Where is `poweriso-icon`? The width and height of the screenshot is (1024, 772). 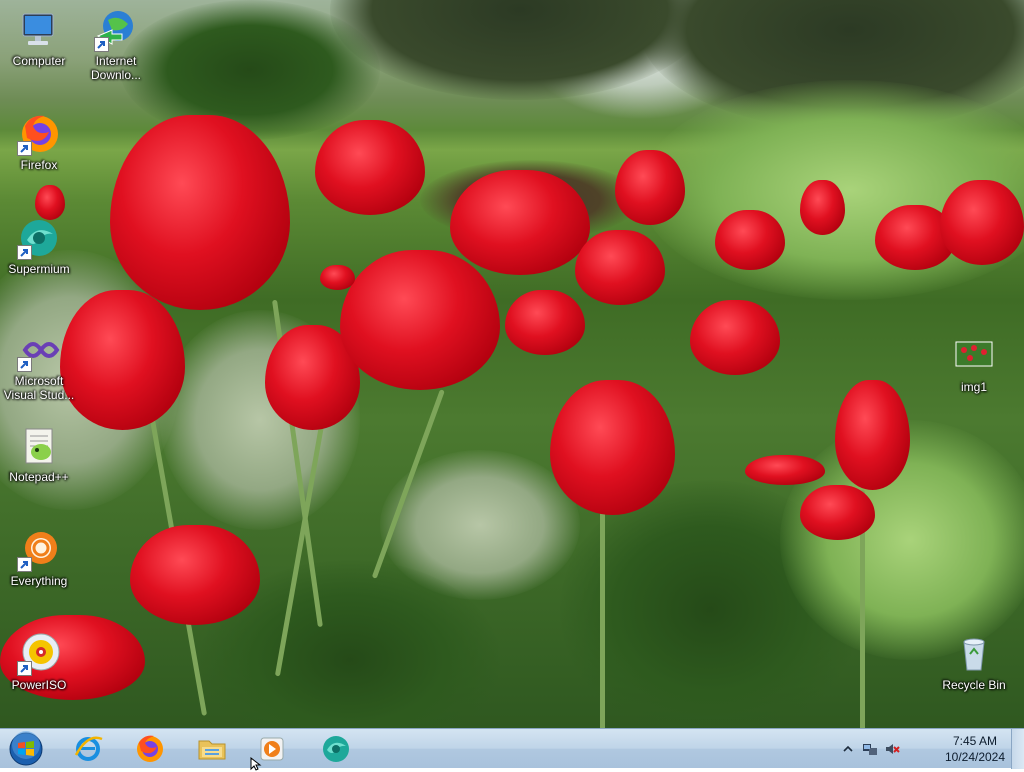 poweriso-icon is located at coordinates (39, 654).